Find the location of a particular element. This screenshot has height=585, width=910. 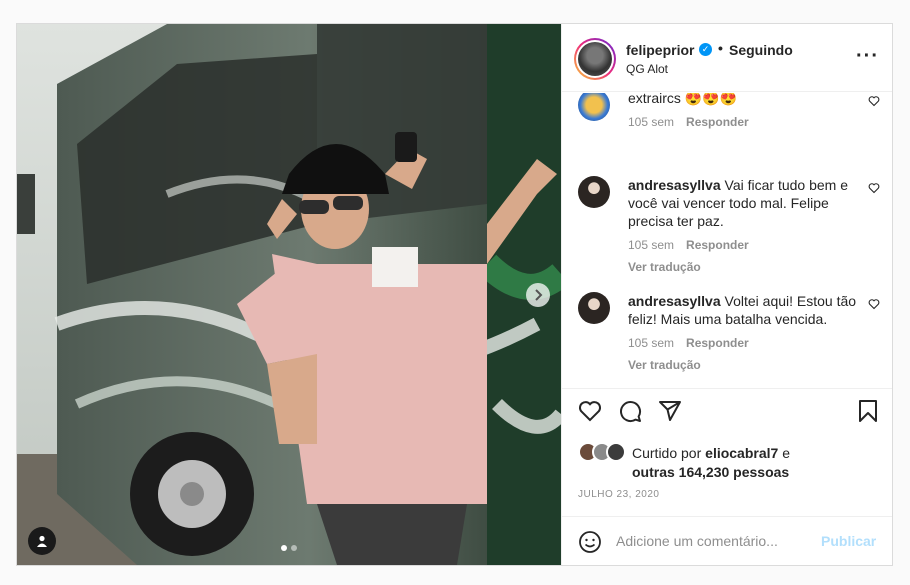

comment-body: extraircs 😍😍😍 105 sem Responder is located at coordinates (743, 112).